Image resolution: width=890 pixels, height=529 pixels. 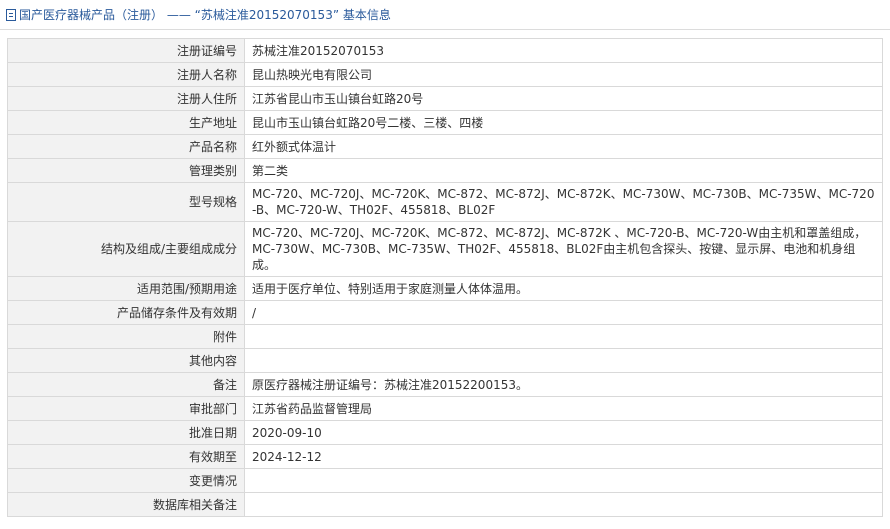 I want to click on row-label: 注册证编号, so click(x=126, y=50).